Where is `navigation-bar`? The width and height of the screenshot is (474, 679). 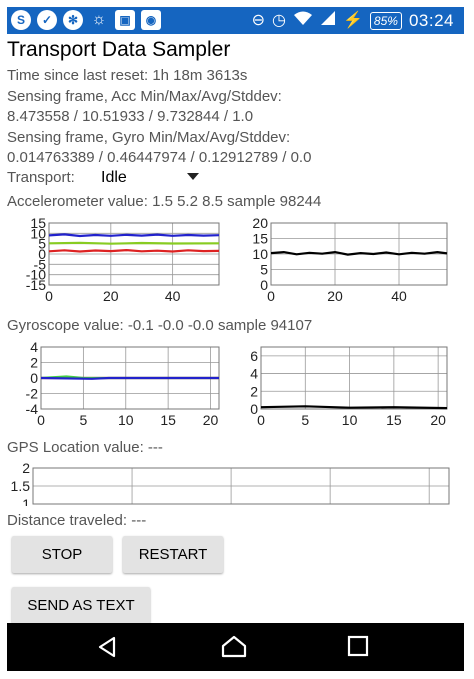 navigation-bar is located at coordinates (235, 647).